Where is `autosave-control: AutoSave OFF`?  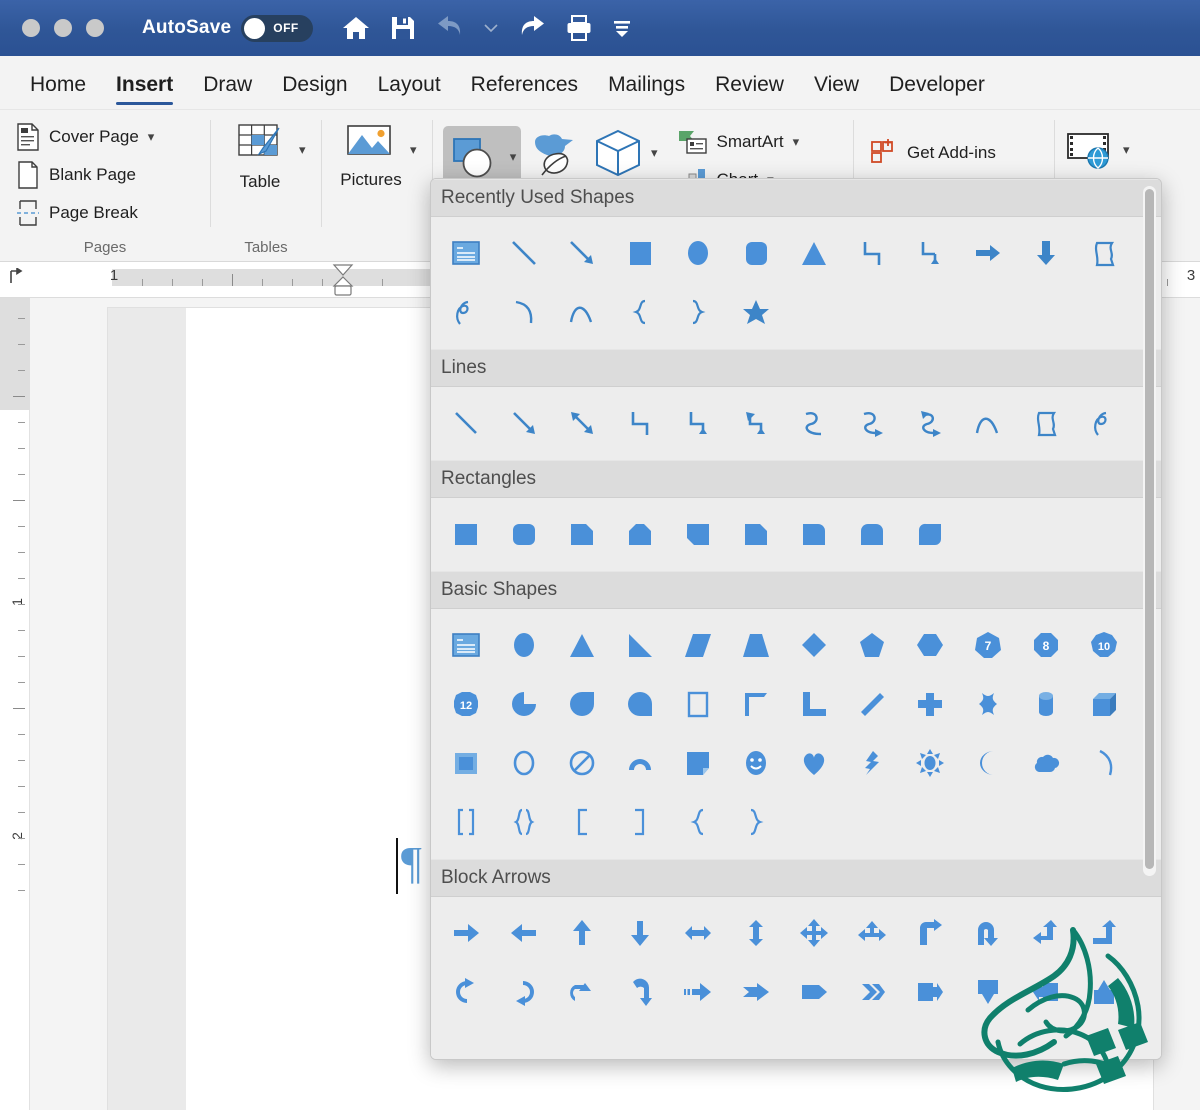
autosave-control: AutoSave OFF is located at coordinates (228, 28).